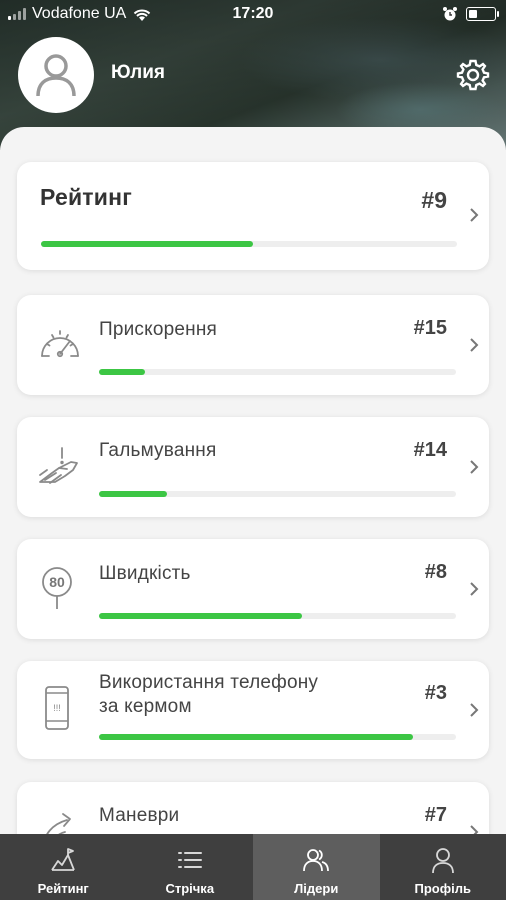 This screenshot has width=506, height=900. What do you see at coordinates (430, 450) in the screenshot?
I see `category-rank: #14` at bounding box center [430, 450].